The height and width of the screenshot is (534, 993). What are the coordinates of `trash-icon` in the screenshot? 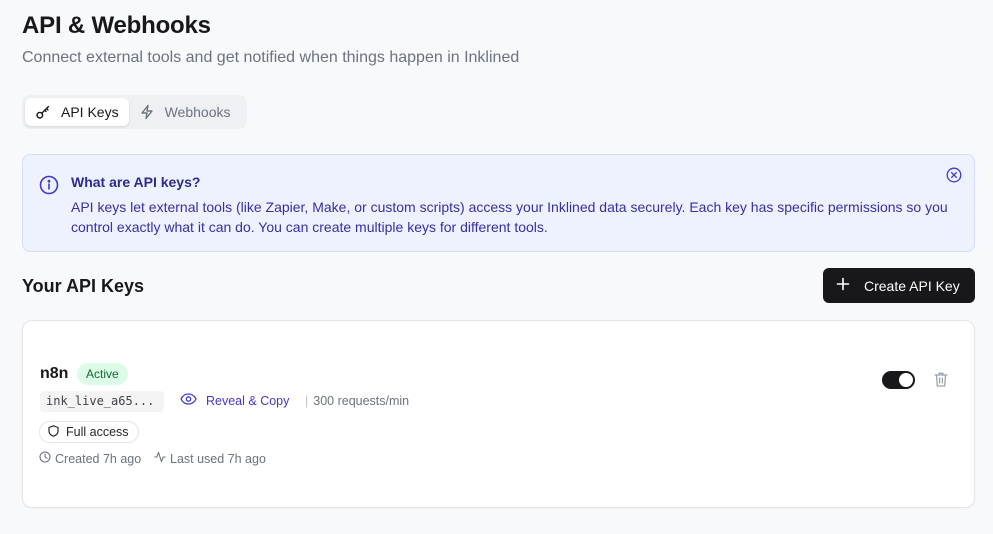 It's located at (941, 382).